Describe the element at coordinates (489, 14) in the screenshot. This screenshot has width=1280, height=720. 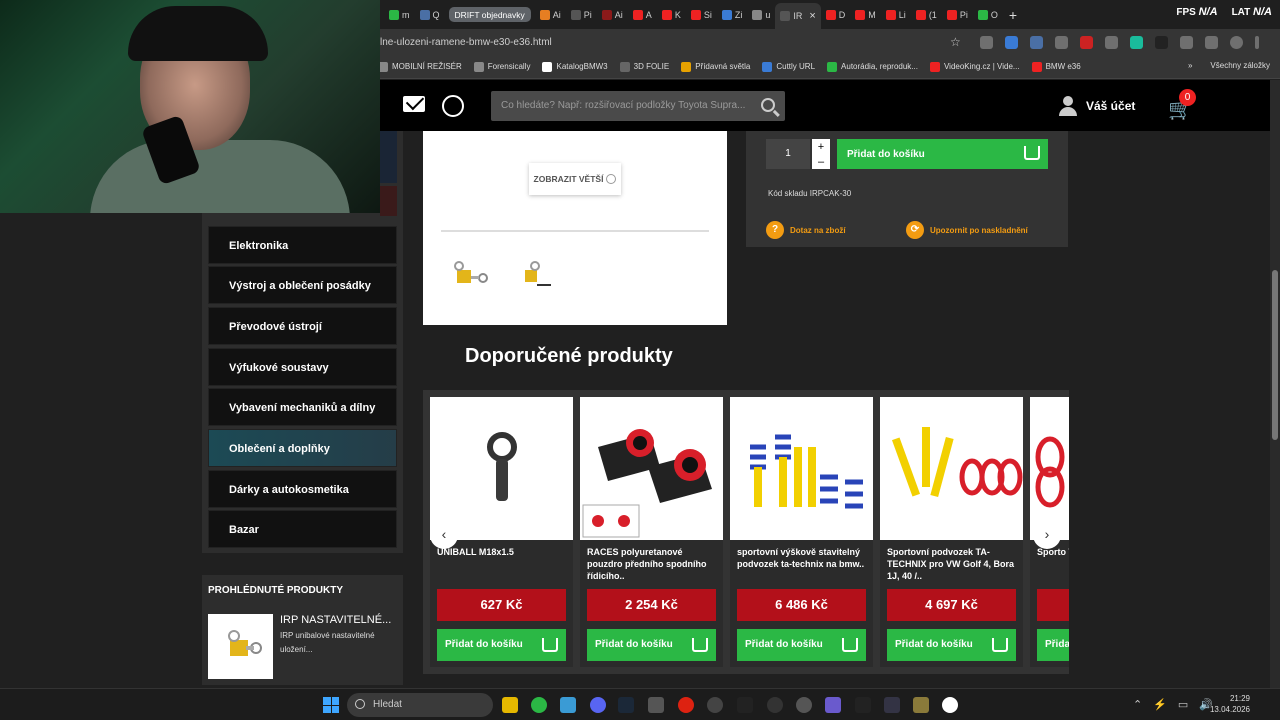
I see `tab-group-label: DRIFT objednavky` at that location.